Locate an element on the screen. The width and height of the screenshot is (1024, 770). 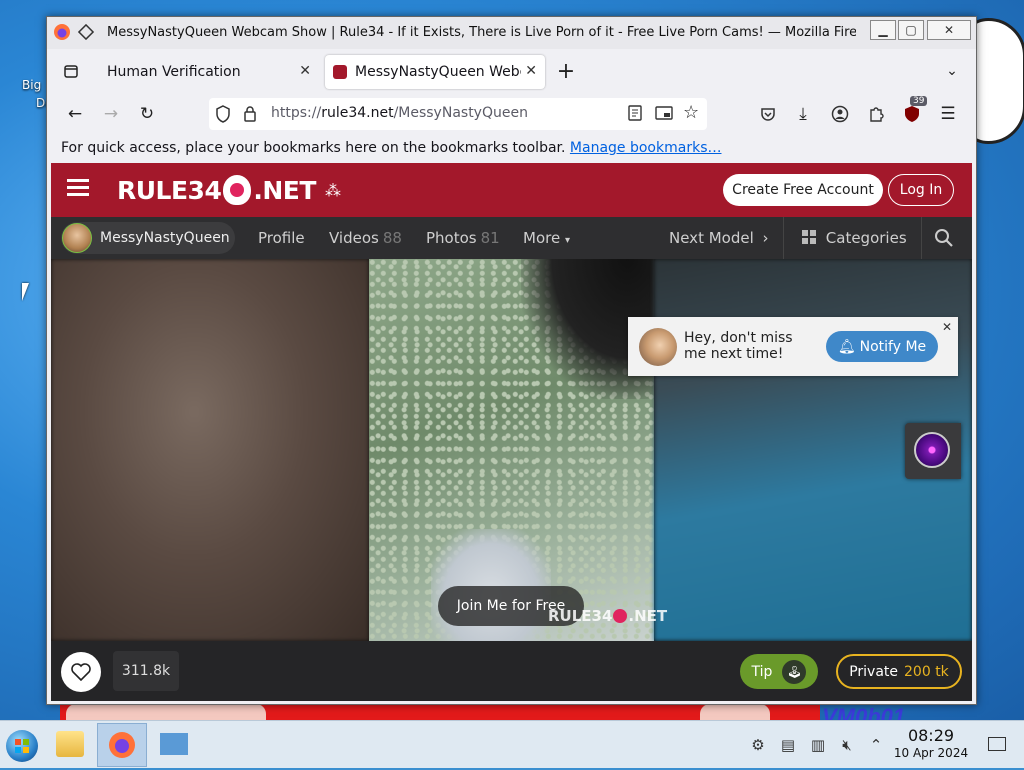
close-window-button: ✕ is located at coordinates (949, 30).